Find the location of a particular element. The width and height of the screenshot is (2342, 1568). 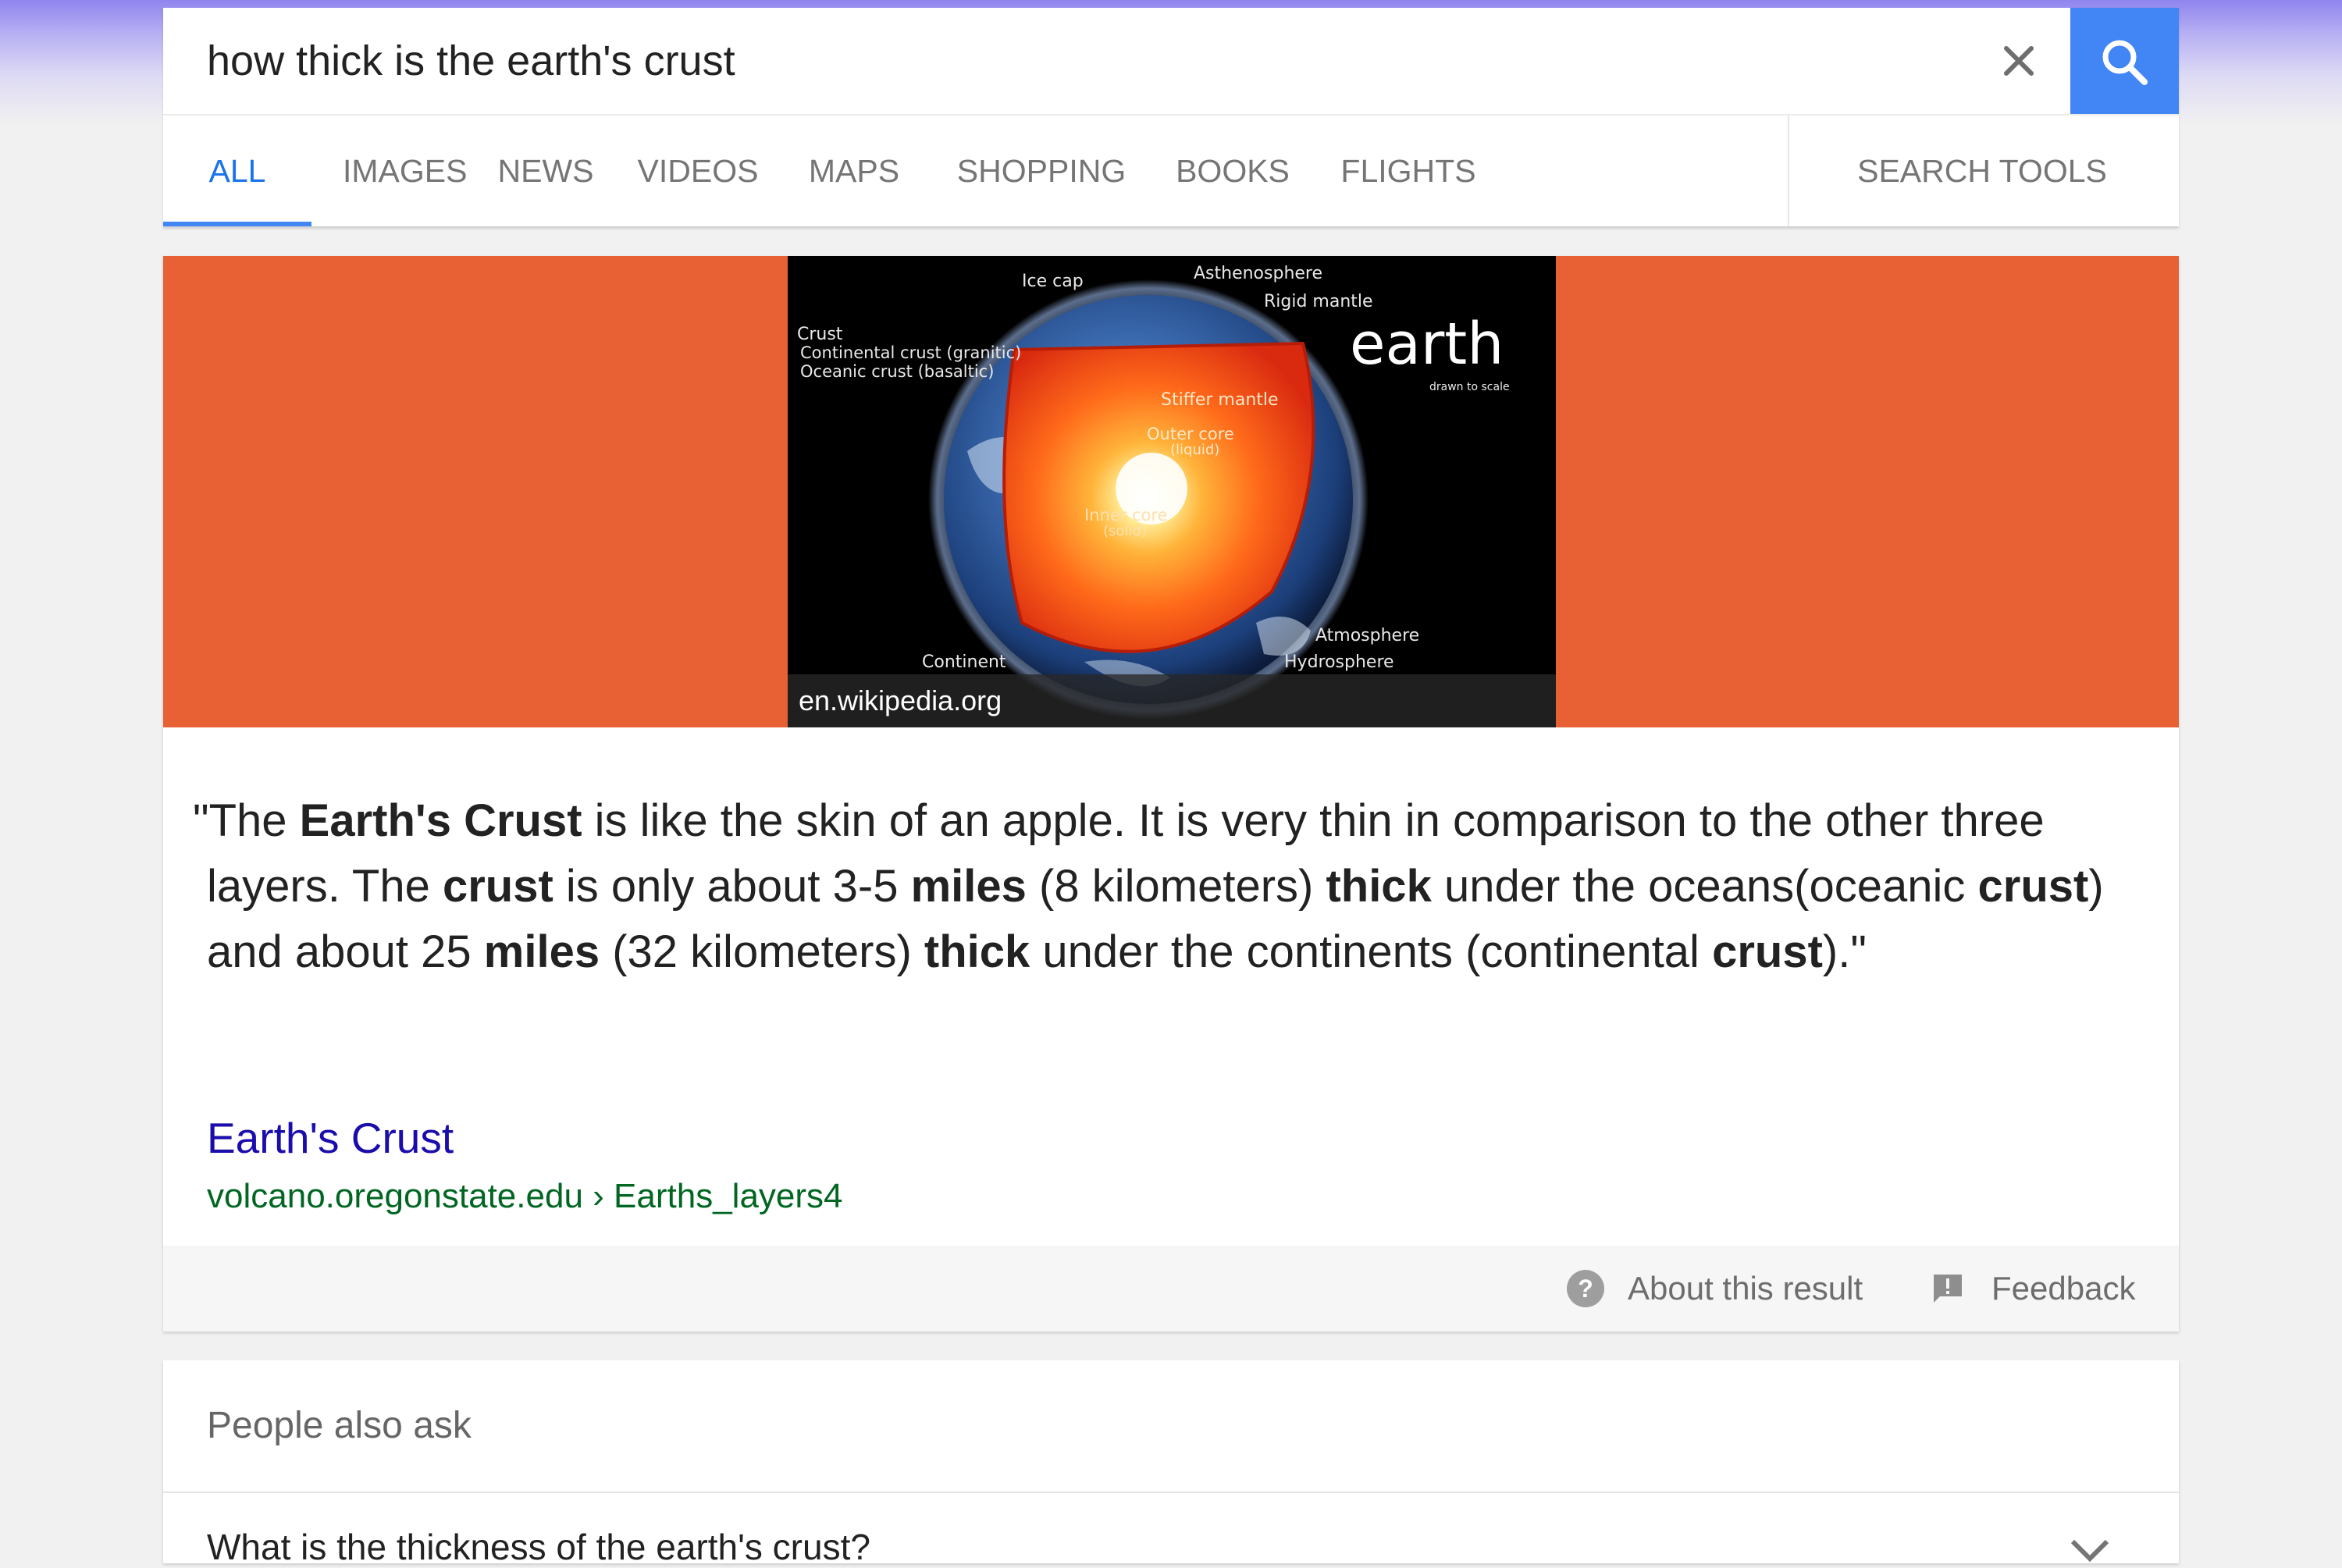

label-continental-crust: Continental crust (granitic) is located at coordinates (911, 352).